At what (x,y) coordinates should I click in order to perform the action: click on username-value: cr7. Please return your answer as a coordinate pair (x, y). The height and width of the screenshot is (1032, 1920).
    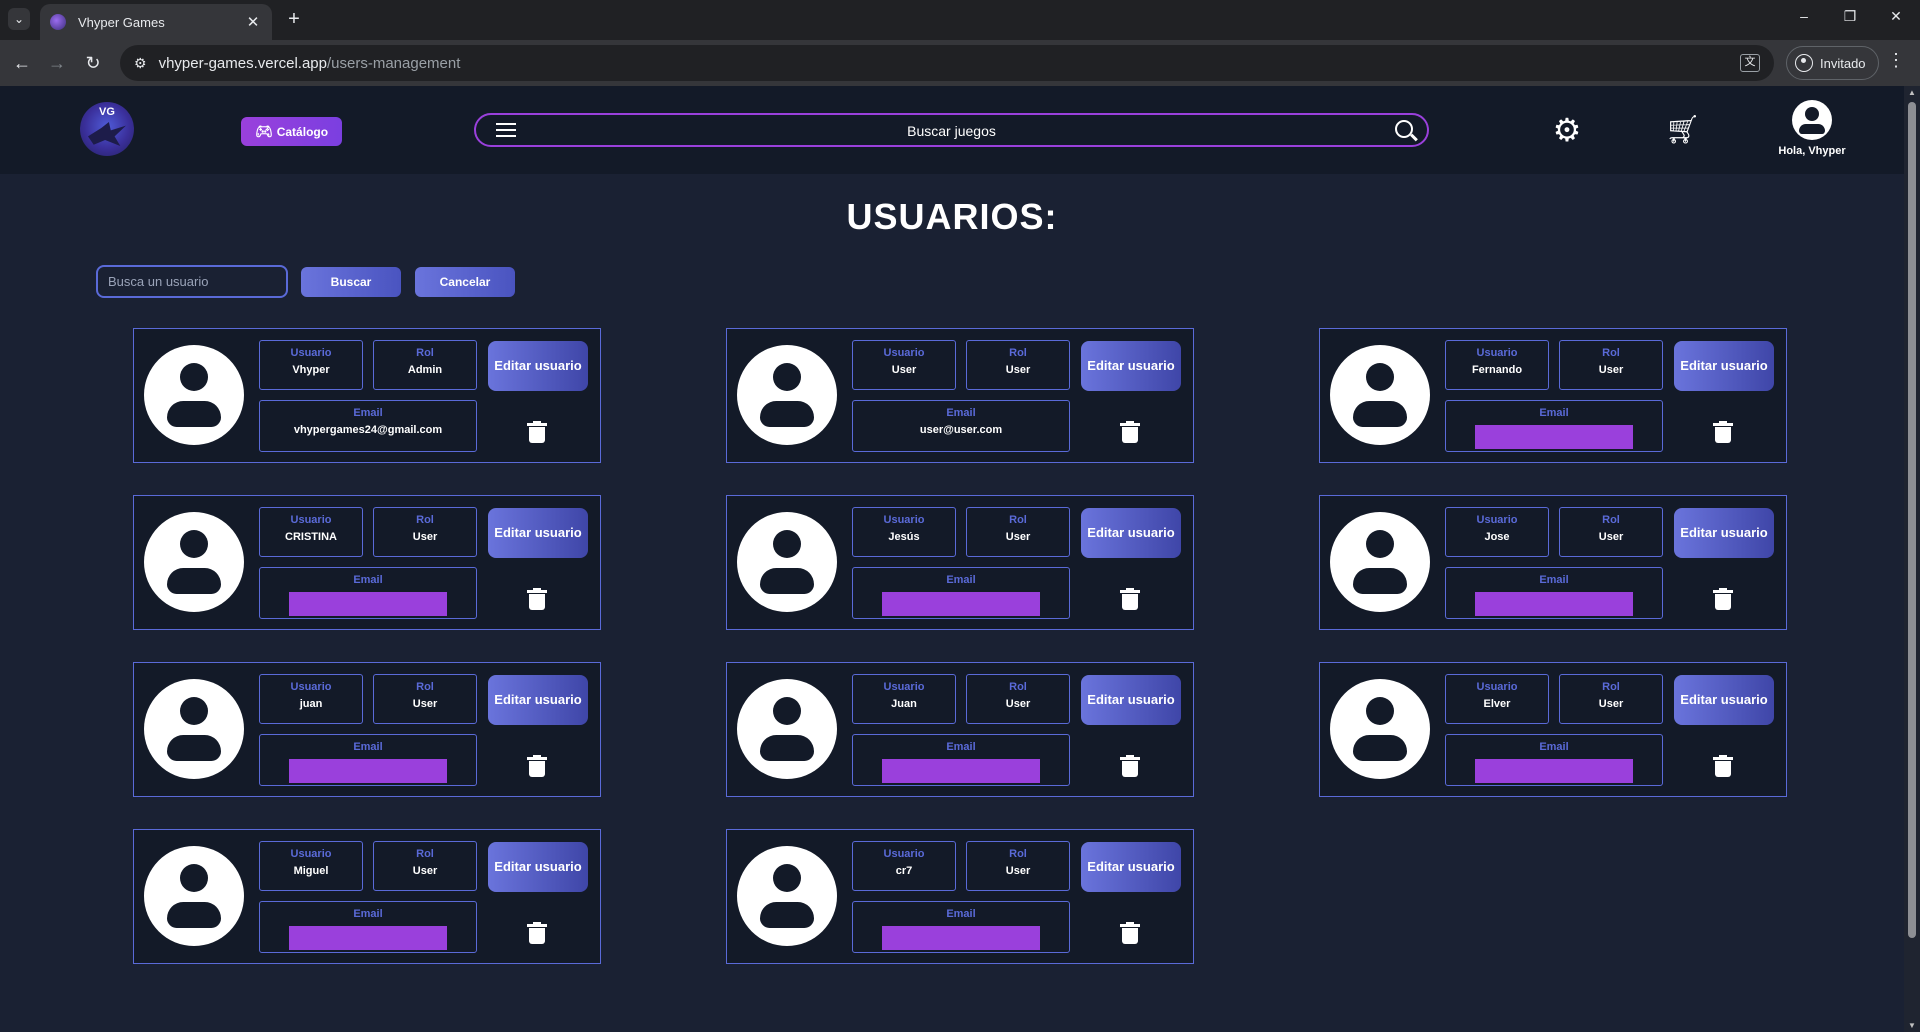
    Looking at the image, I should click on (904, 871).